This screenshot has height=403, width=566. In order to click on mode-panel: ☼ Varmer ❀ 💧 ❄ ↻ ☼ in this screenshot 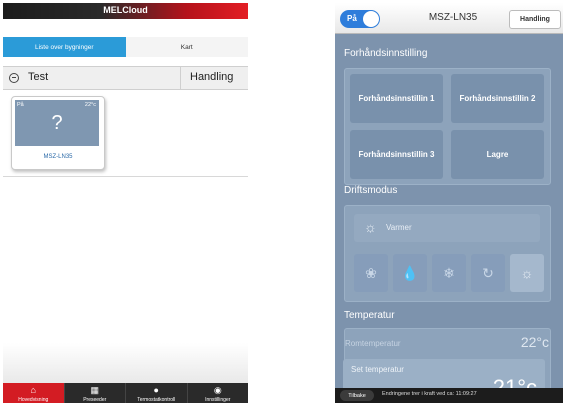, I will do `click(447, 253)`.